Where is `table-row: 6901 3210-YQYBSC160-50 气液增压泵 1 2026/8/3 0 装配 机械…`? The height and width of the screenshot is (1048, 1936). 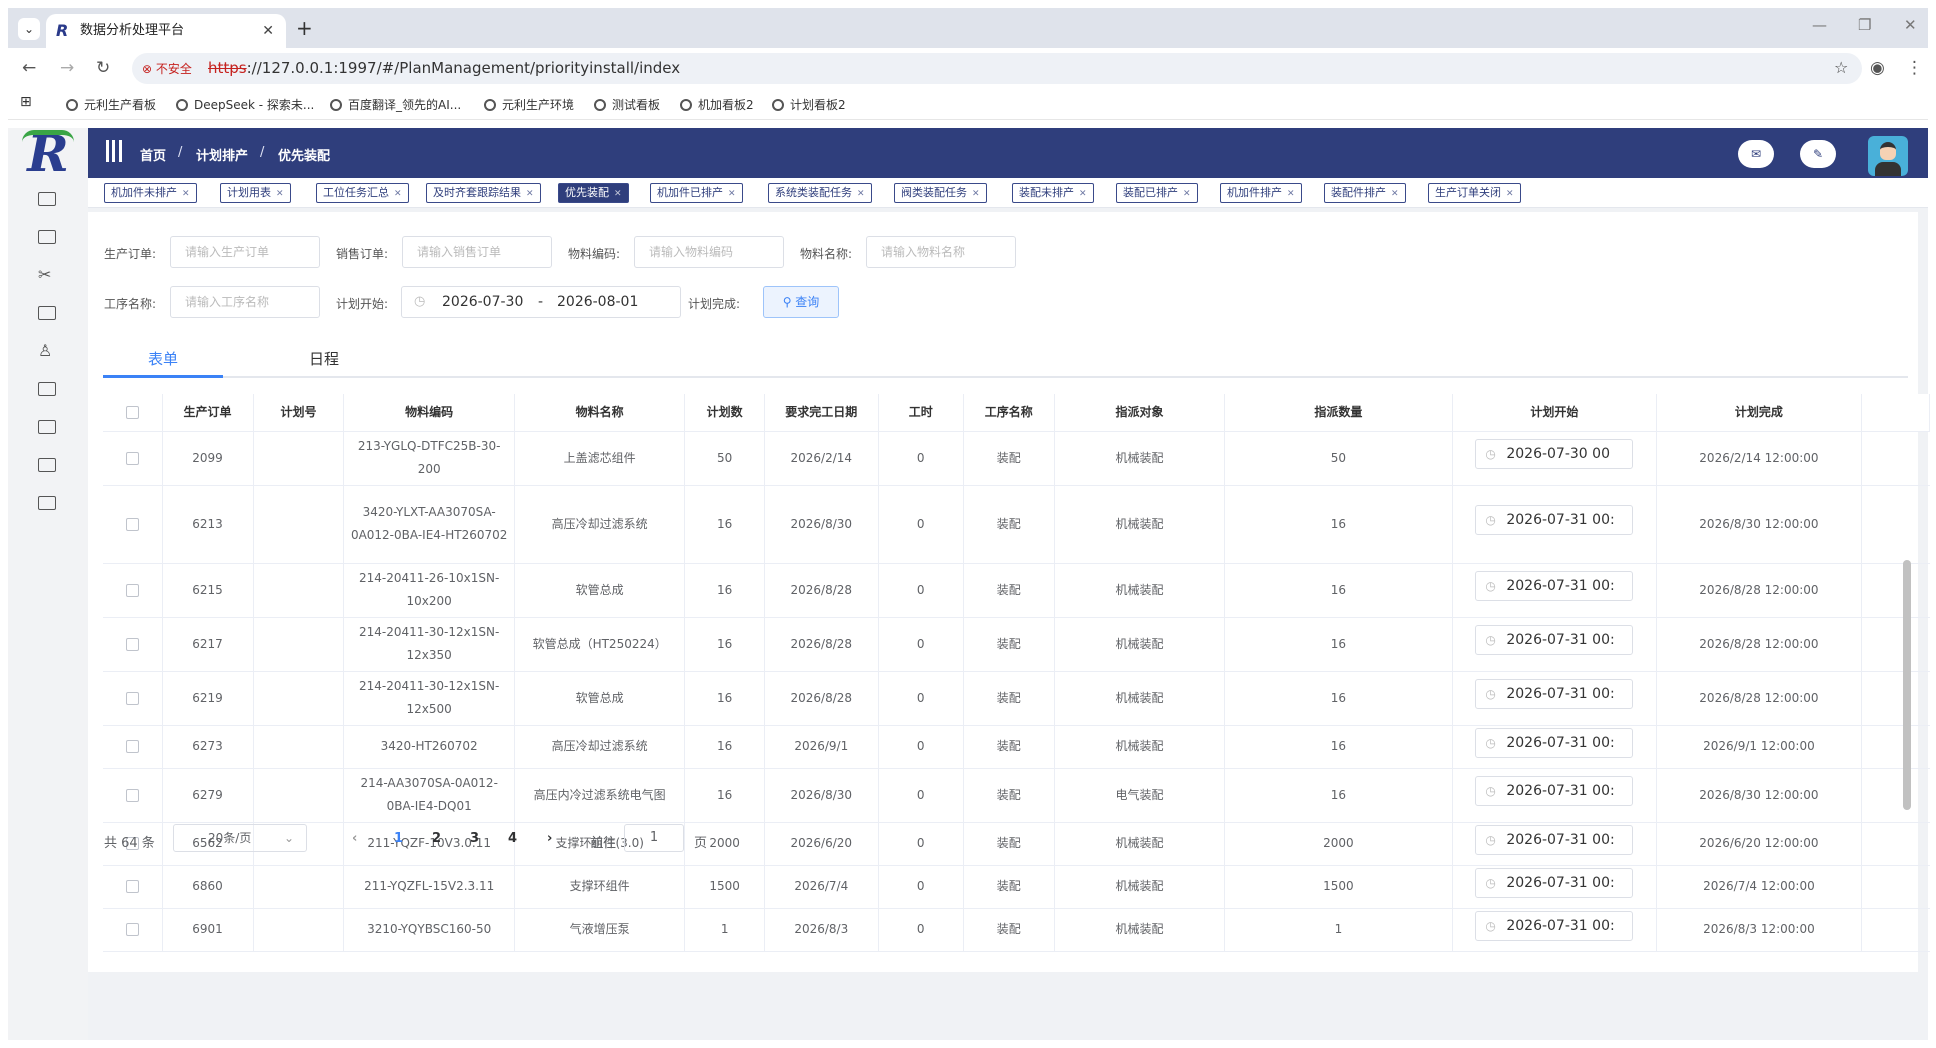 table-row: 6901 3210-YQYBSC160-50 气液增压泵 1 2026/8/3 0 装配 机械… is located at coordinates (1016, 930).